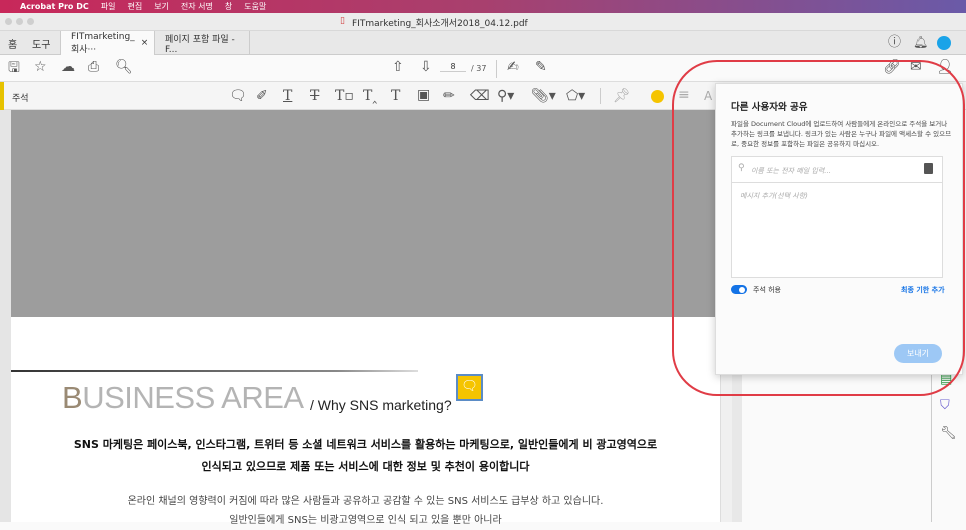  Describe the element at coordinates (453, 67) in the screenshot. I see `page-number-input: 8` at that location.